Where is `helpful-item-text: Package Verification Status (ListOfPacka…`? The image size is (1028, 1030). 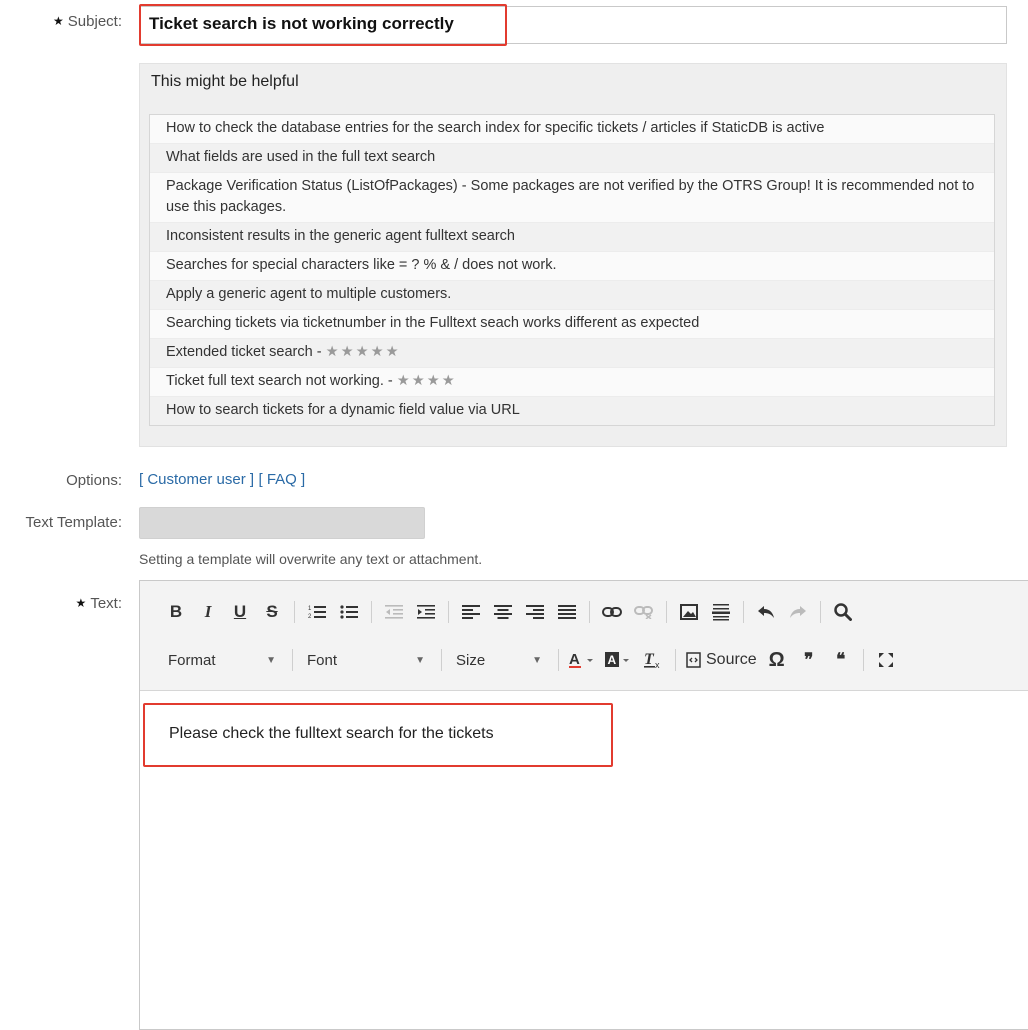
helpful-item-text: Package Verification Status (ListOfPacka… is located at coordinates (570, 196).